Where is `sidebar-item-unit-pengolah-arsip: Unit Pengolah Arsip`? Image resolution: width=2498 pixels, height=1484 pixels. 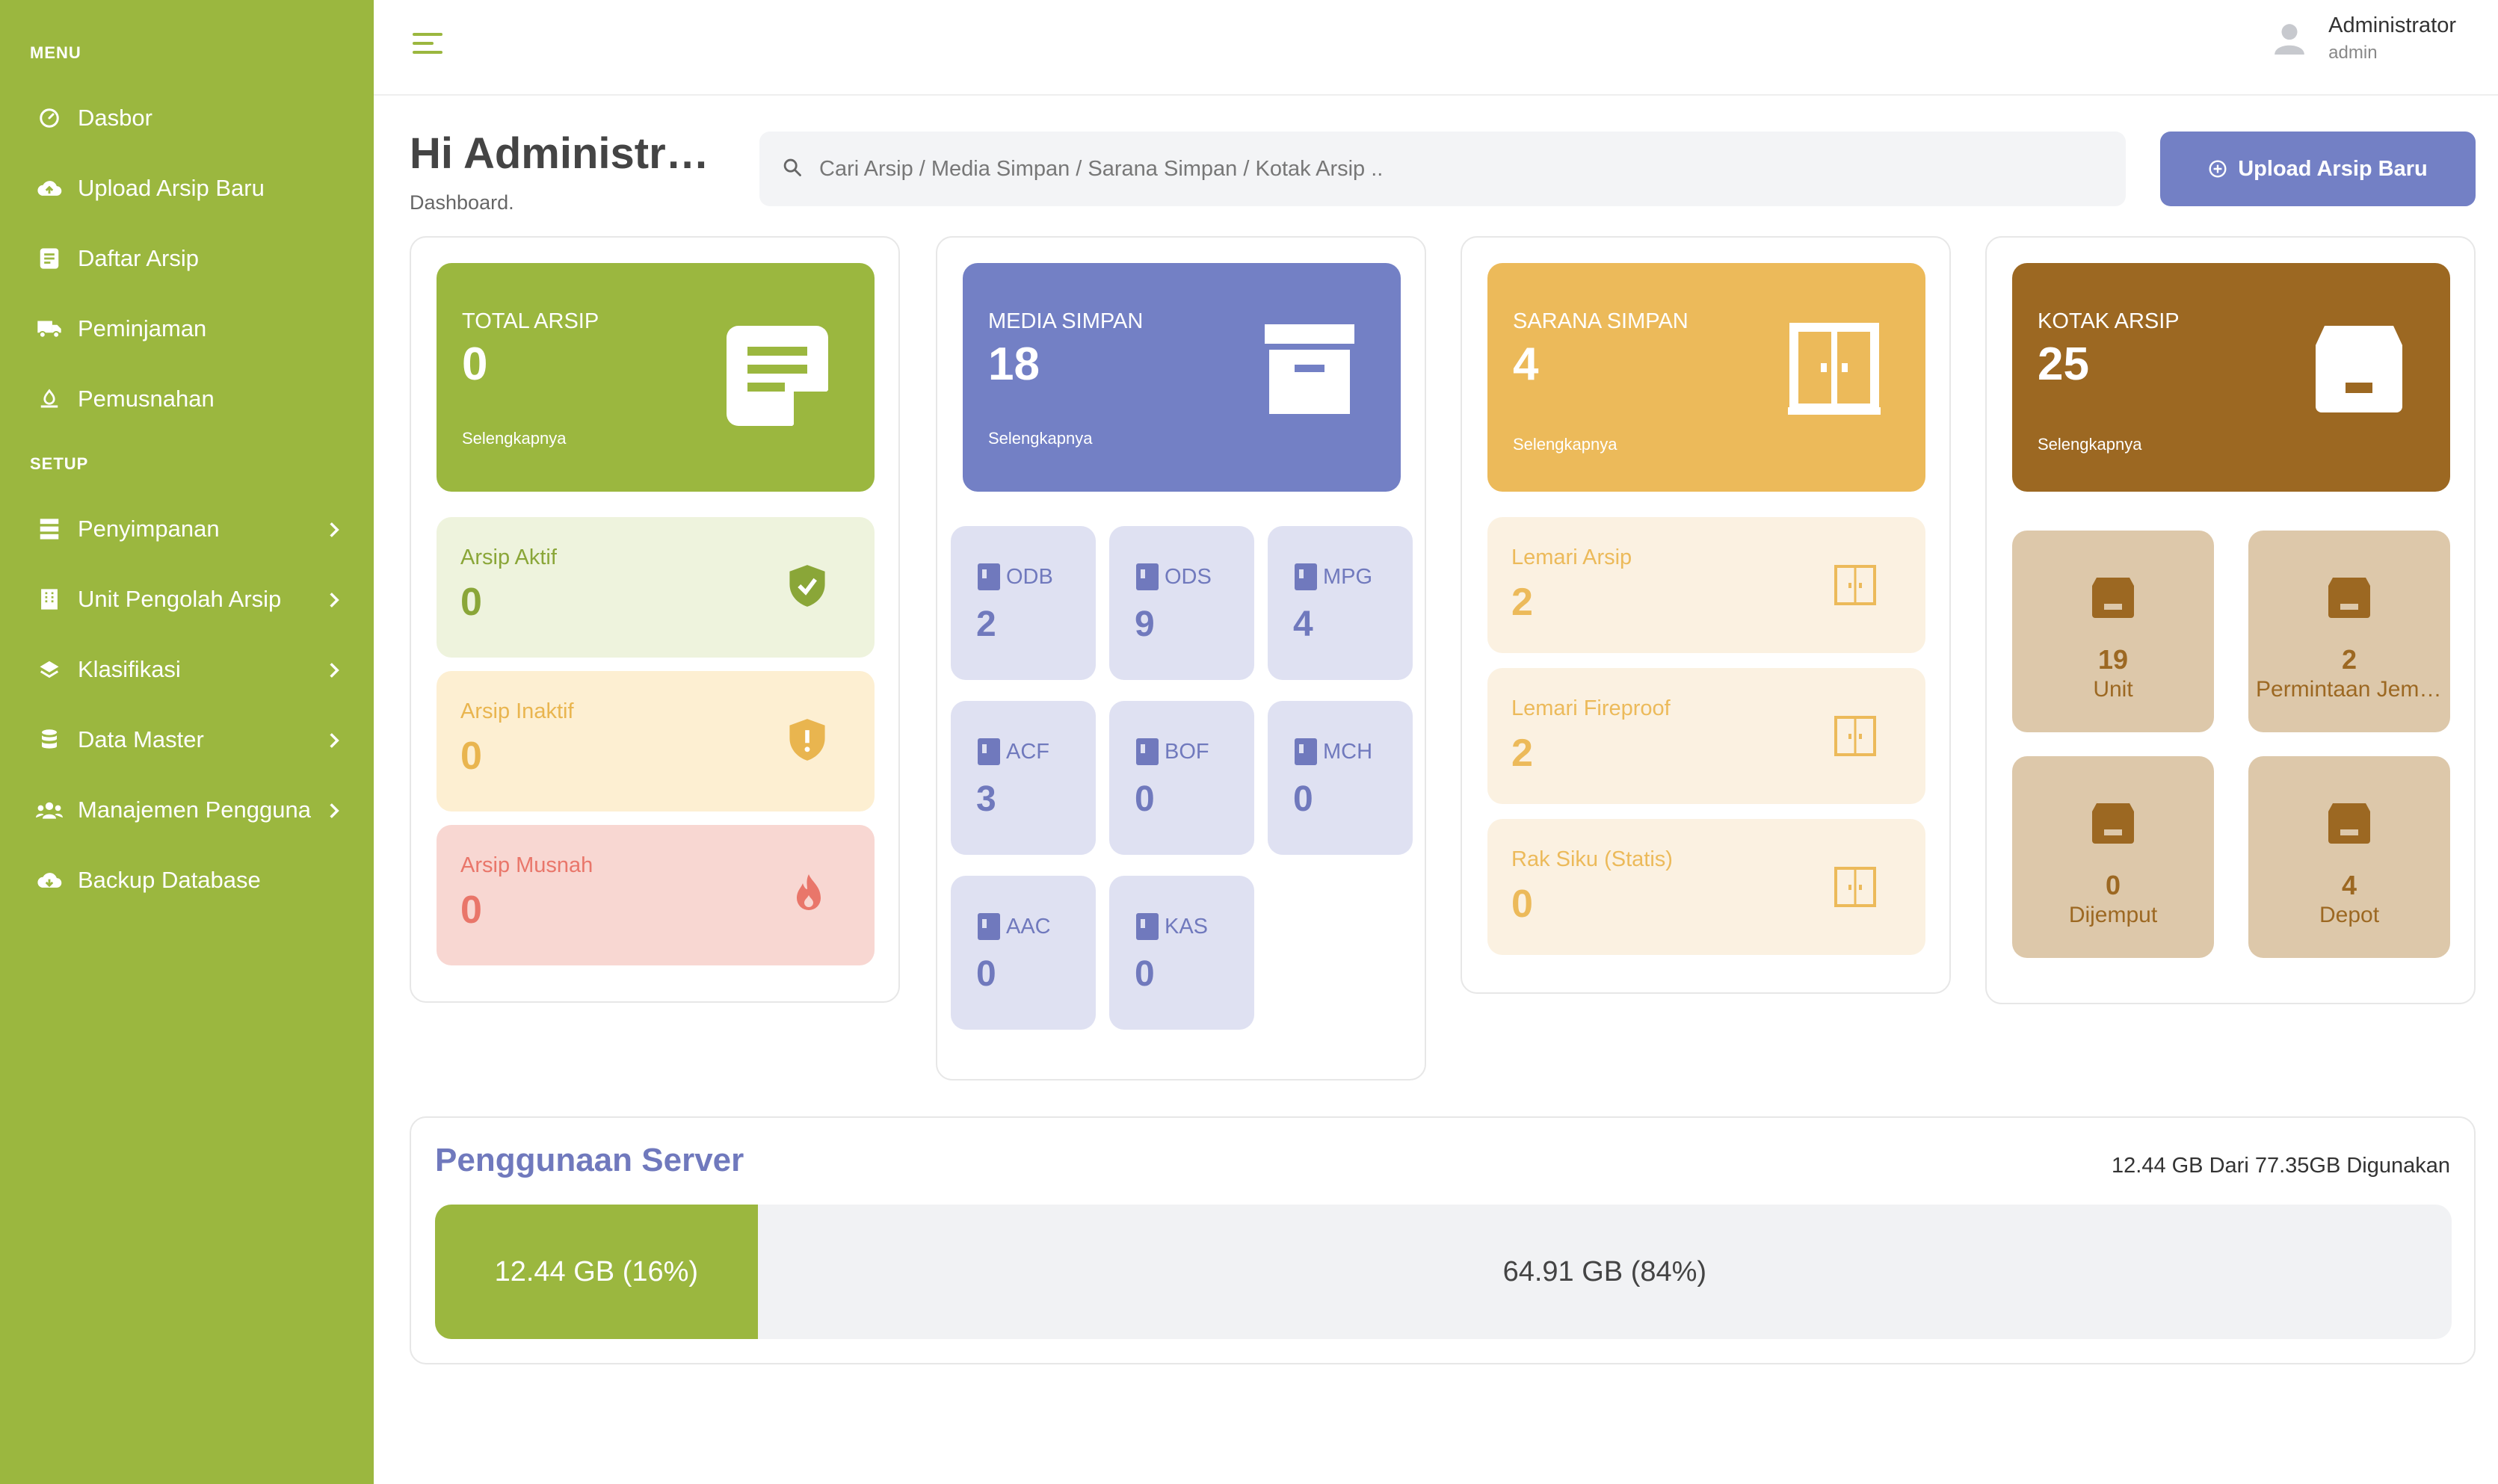
sidebar-item-unit-pengolah-arsip: Unit Pengolah Arsip is located at coordinates (187, 599).